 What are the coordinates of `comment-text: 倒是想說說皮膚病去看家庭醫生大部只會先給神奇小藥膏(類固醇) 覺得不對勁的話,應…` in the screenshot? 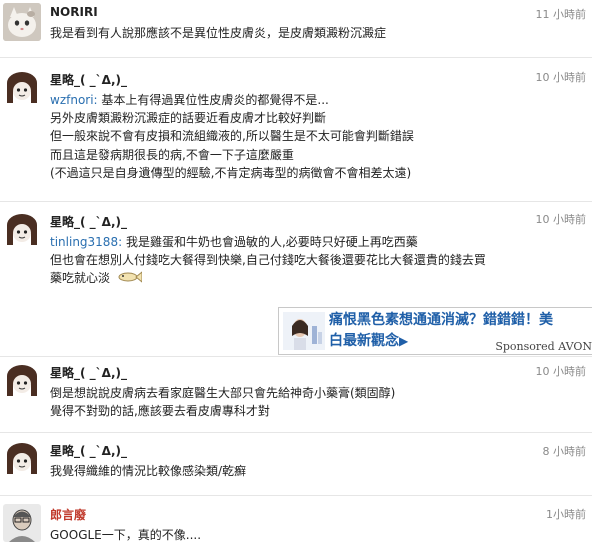 It's located at (320, 402).